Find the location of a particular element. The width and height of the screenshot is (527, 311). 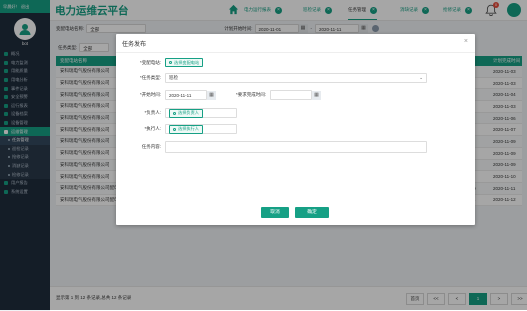

select-leader-button: 选择负责人 is located at coordinates (186, 113).